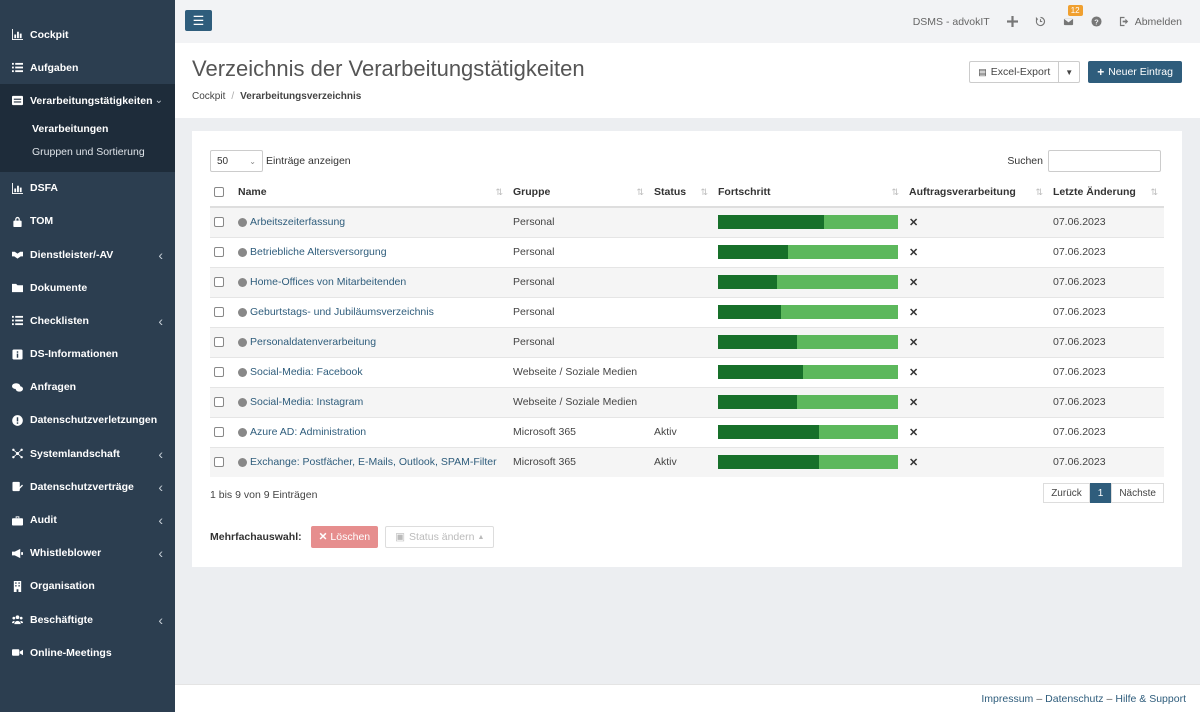 This screenshot has height=712, width=1200. Describe the element at coordinates (977, 193) in the screenshot. I see `col-processor: Auftragsverarbeitung ⇅` at that location.